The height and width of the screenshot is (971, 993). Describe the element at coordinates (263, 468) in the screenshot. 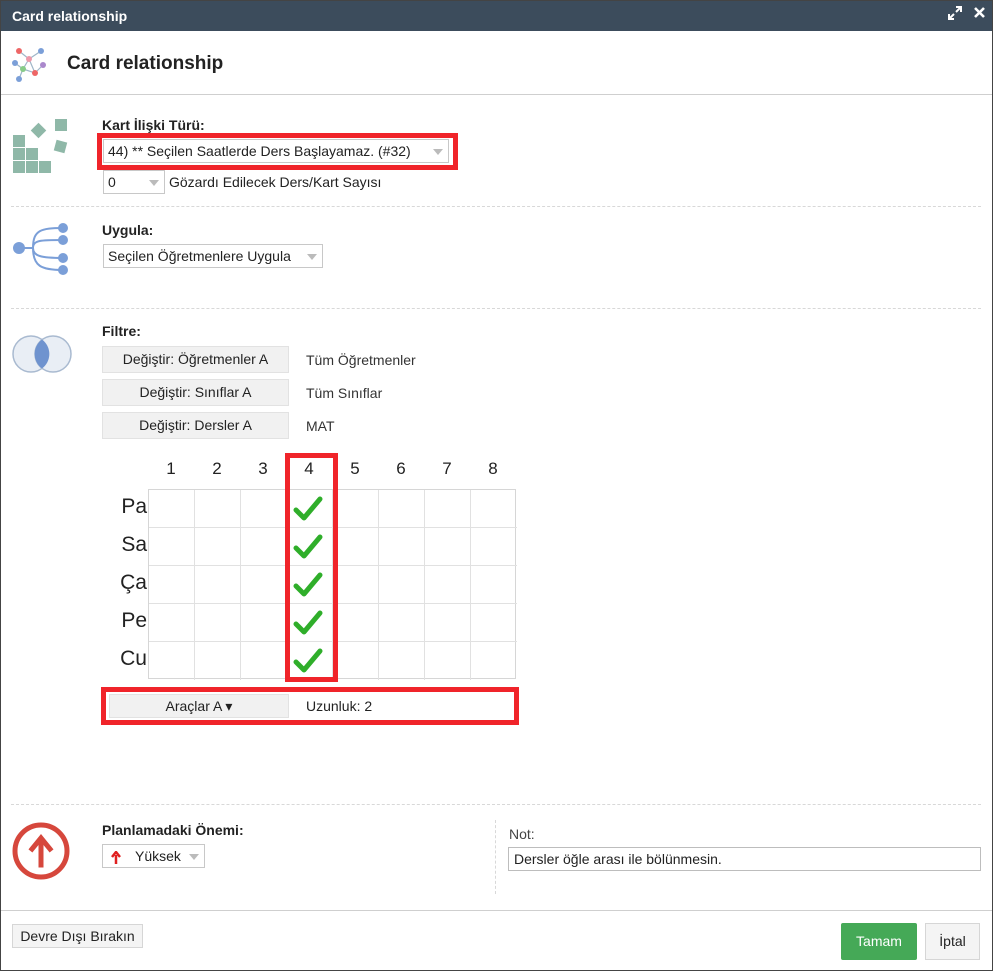

I see `period-header: 3` at that location.